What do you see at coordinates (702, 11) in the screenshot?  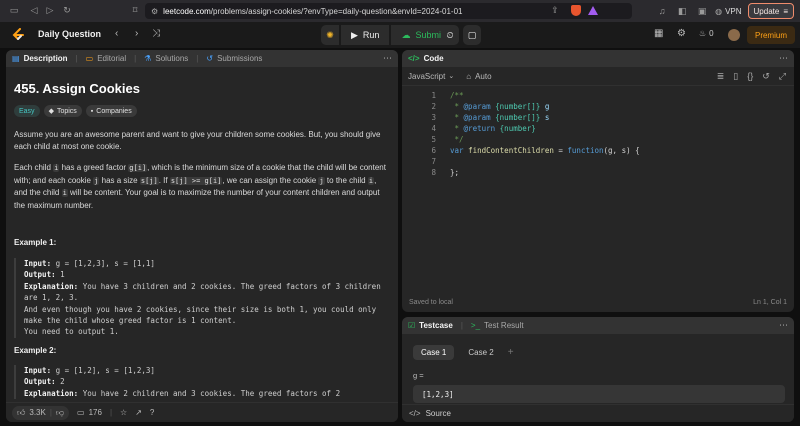 I see `wallet-icon: ▣` at bounding box center [702, 11].